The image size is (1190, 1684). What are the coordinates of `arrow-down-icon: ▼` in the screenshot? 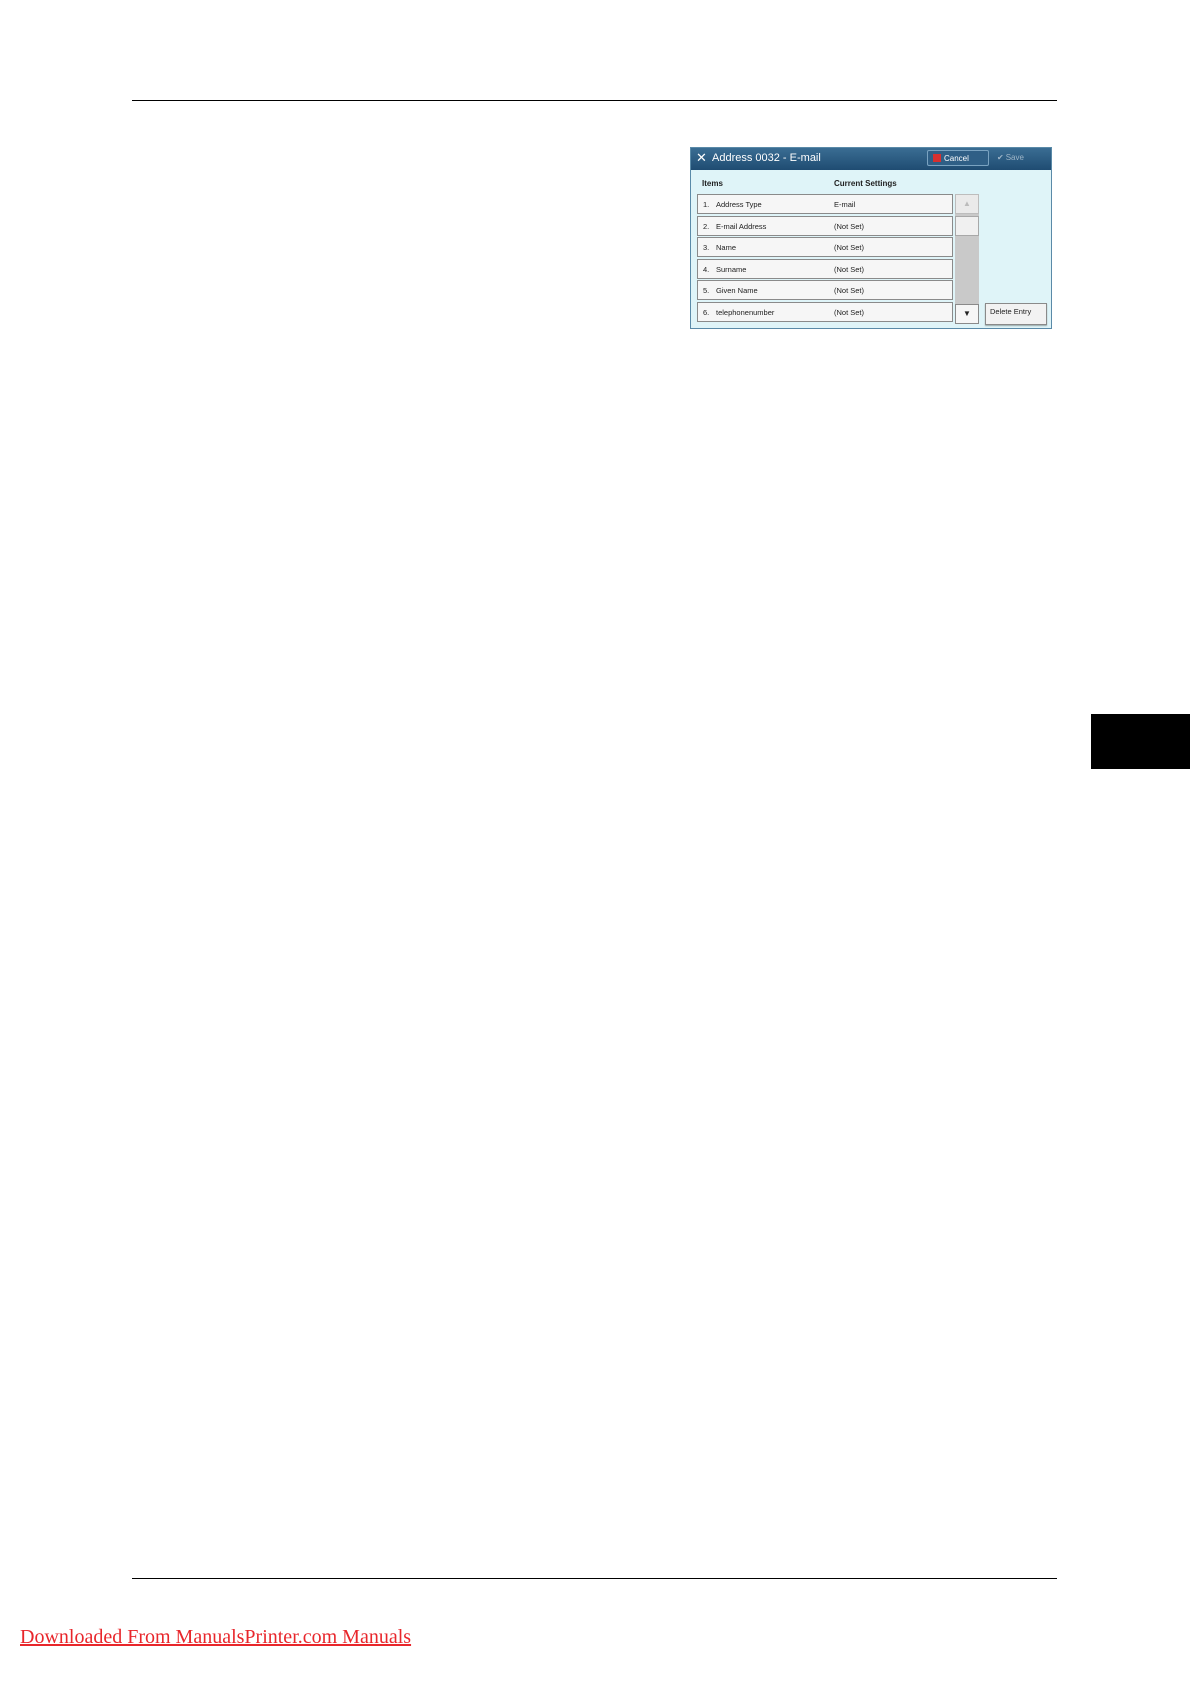 It's located at (967, 313).